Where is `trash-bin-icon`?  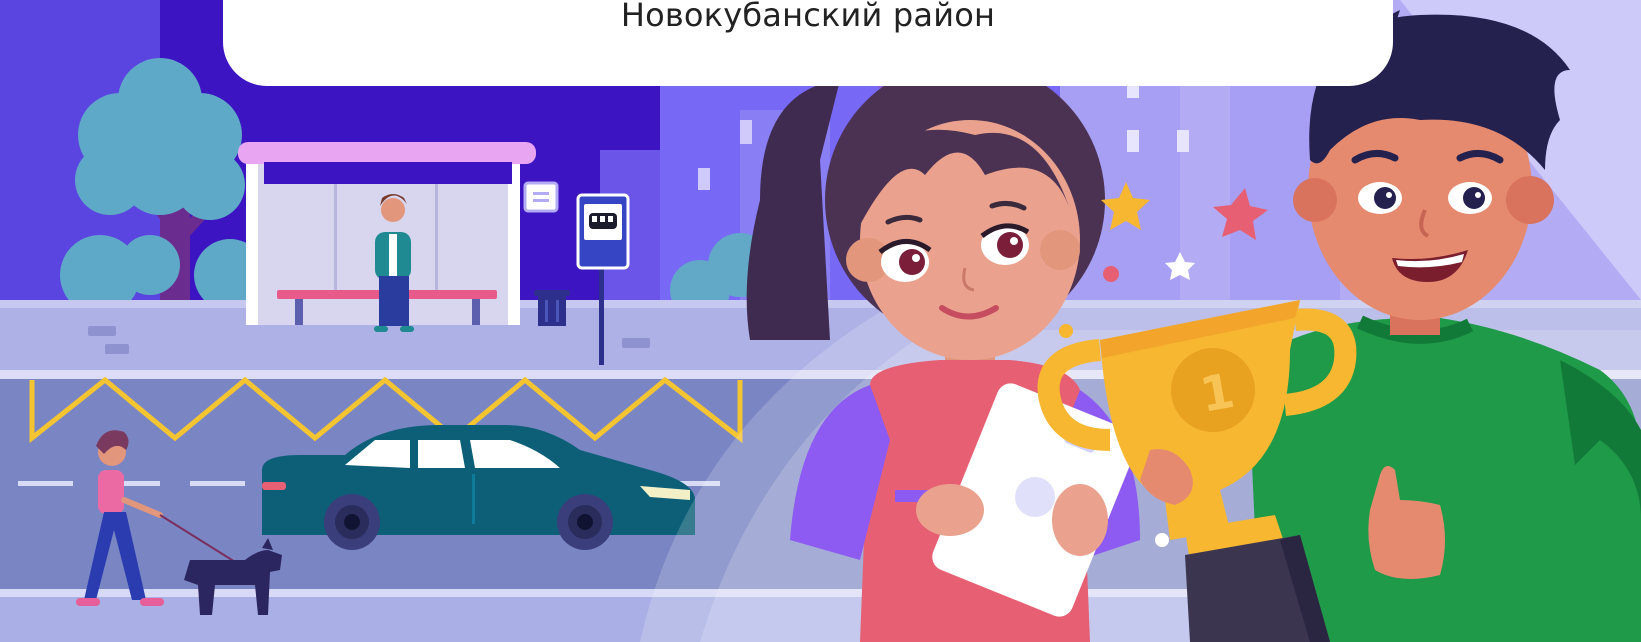 trash-bin-icon is located at coordinates (552, 308).